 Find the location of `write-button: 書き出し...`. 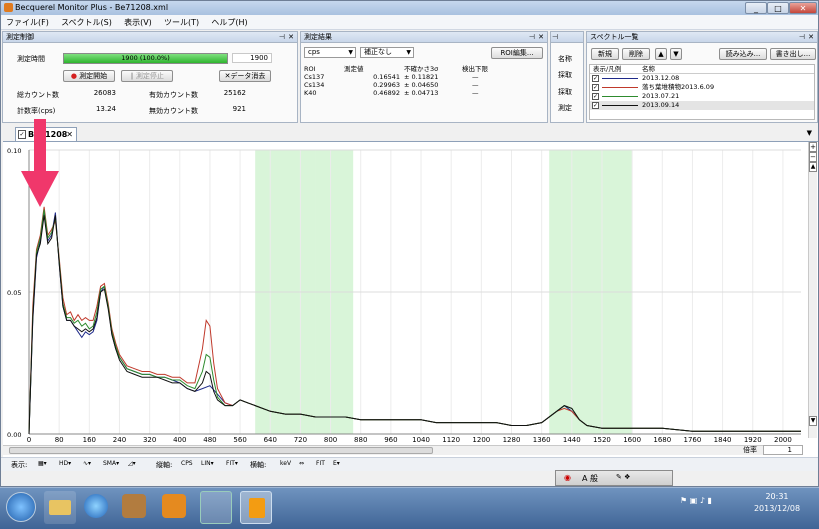

write-button: 書き出し... is located at coordinates (793, 54).